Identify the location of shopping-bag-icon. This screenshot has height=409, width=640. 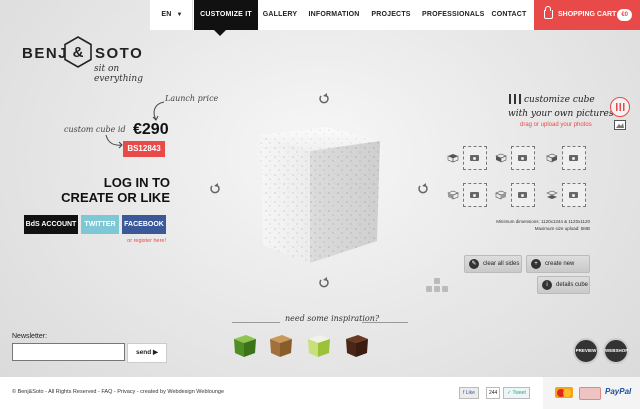
(548, 12).